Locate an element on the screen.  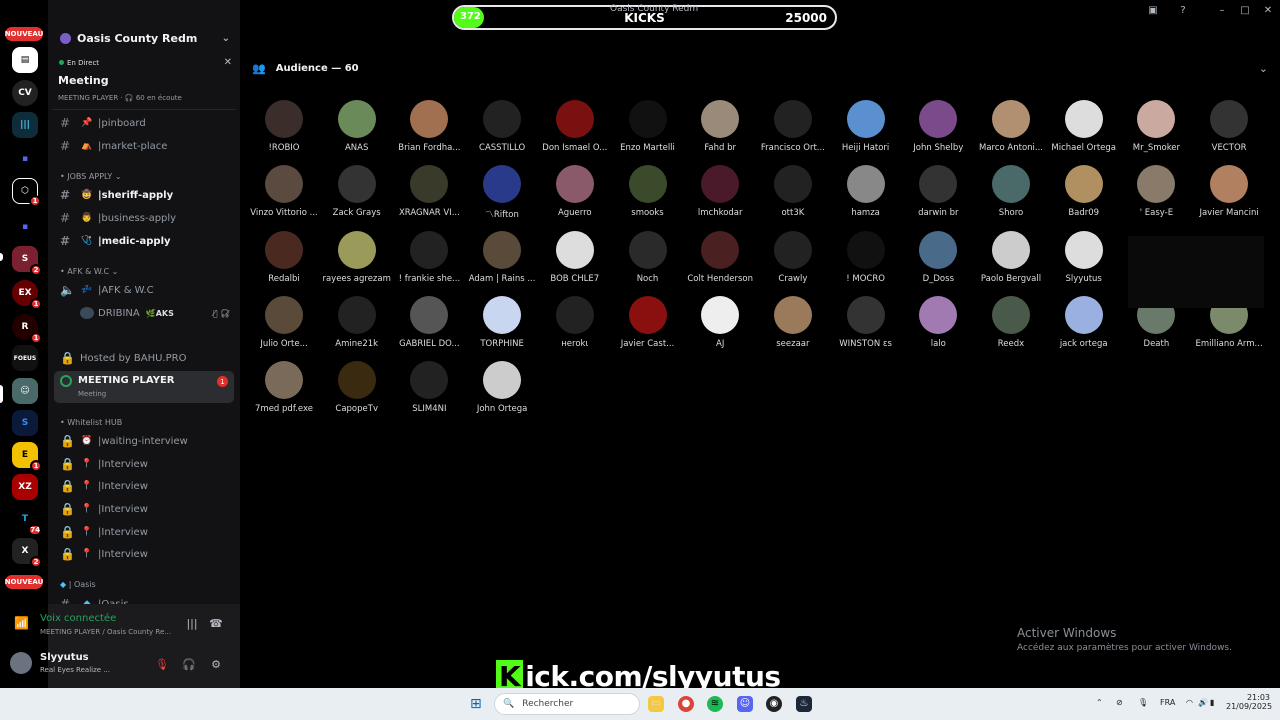
audience-member: Zack Grays is located at coordinates (357, 195).